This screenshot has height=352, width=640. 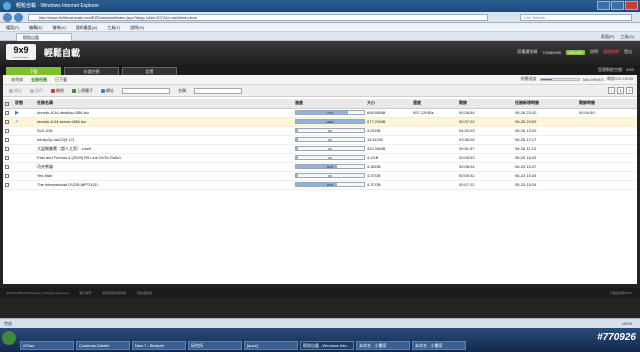 What do you see at coordinates (320, 176) in the screenshot?
I see `table-row: Yes Man 3% 4.37GB 00:05:32 06-23 15:34` at bounding box center [320, 176].